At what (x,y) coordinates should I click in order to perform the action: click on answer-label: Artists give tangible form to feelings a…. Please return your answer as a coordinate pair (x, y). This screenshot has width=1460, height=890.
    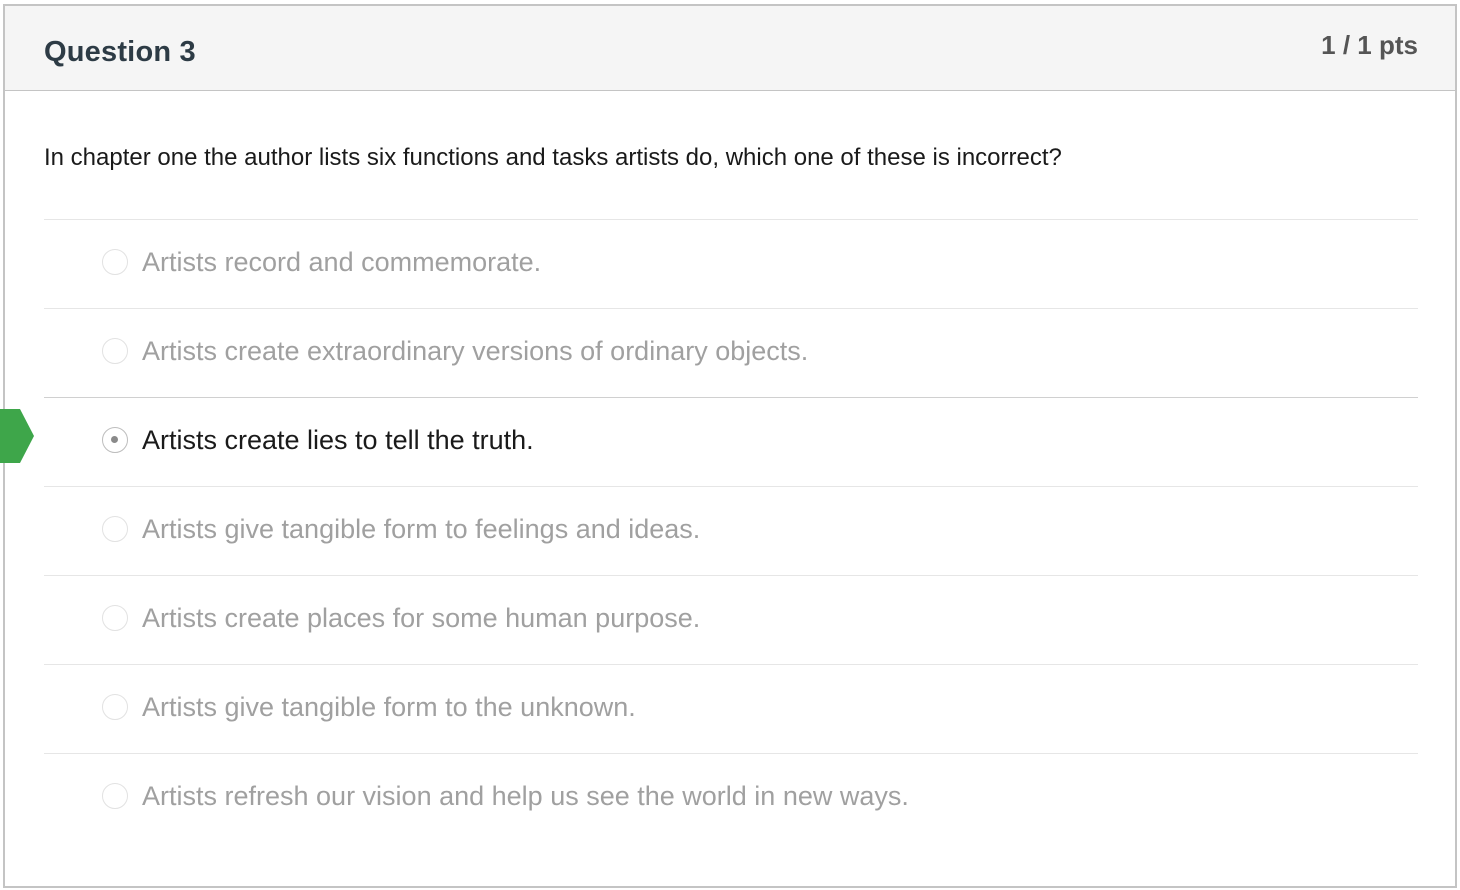
    Looking at the image, I should click on (421, 529).